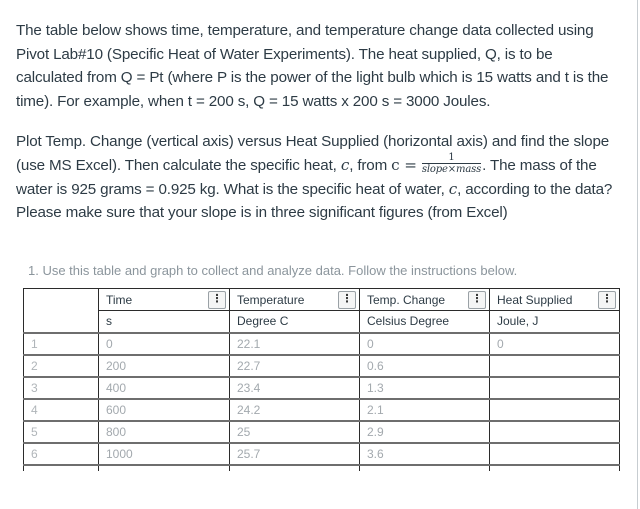 This screenshot has height=509, width=640. What do you see at coordinates (424, 387) in the screenshot?
I see `cell-temp-change: 1.3` at bounding box center [424, 387].